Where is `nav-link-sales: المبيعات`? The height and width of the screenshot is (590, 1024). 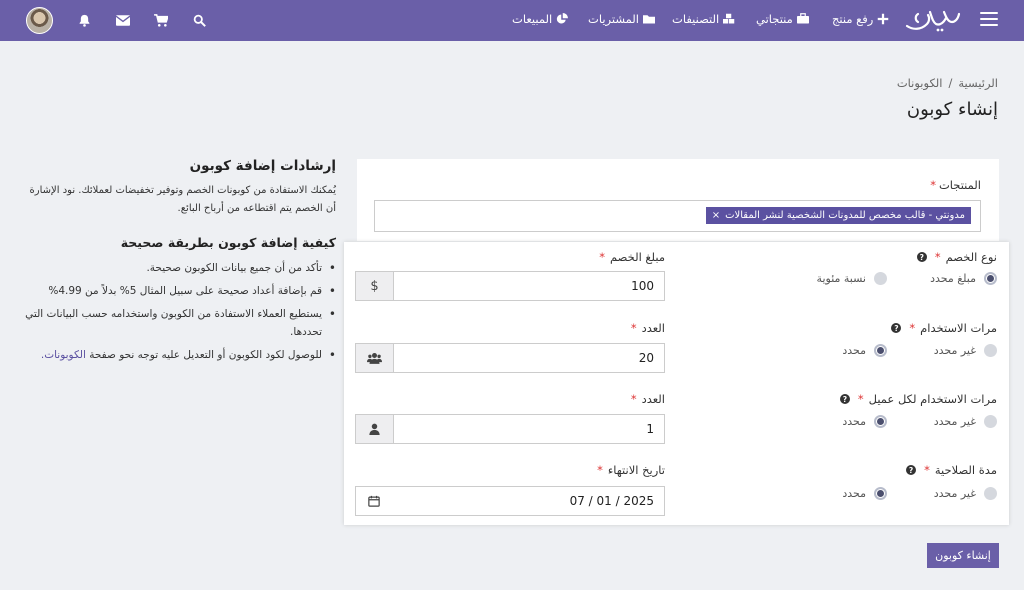
nav-link-sales: المبيعات is located at coordinates (540, 19).